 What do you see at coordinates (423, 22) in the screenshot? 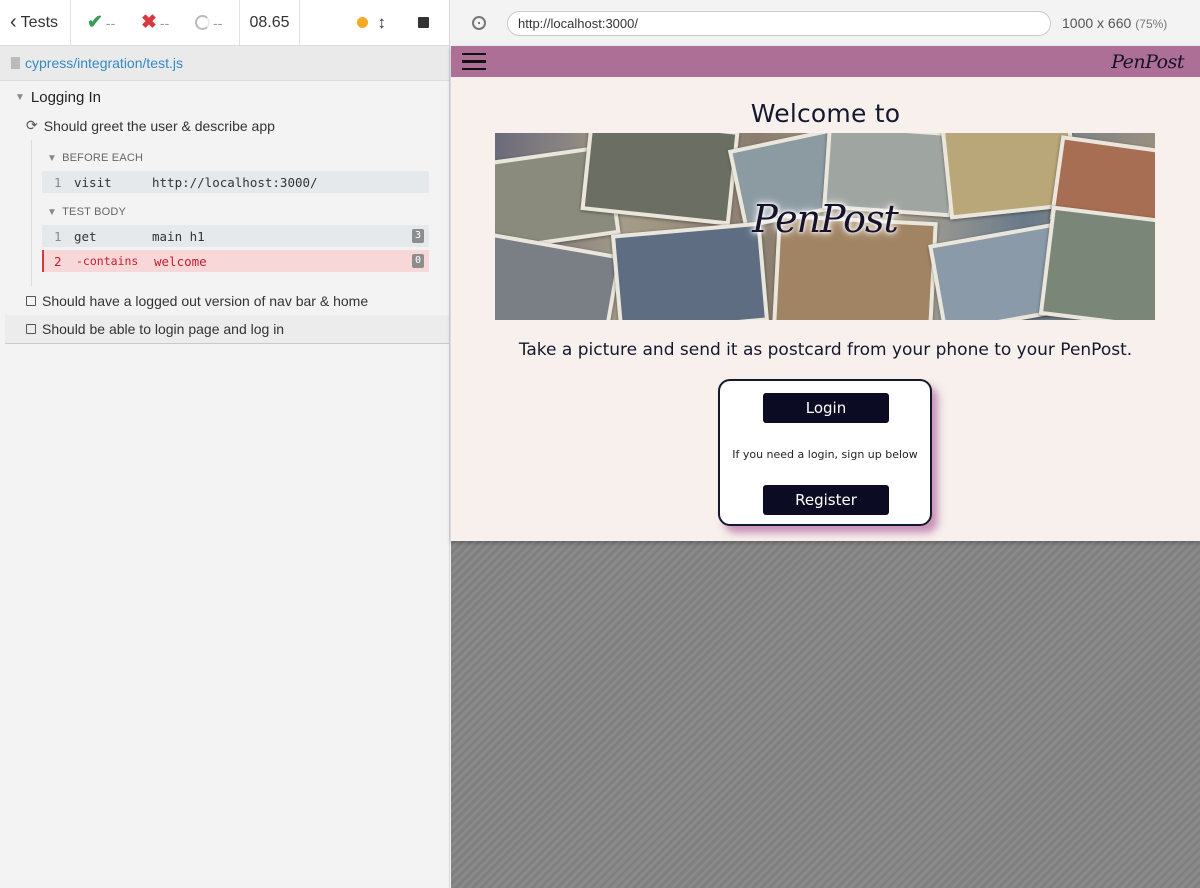
I see `stop-button` at bounding box center [423, 22].